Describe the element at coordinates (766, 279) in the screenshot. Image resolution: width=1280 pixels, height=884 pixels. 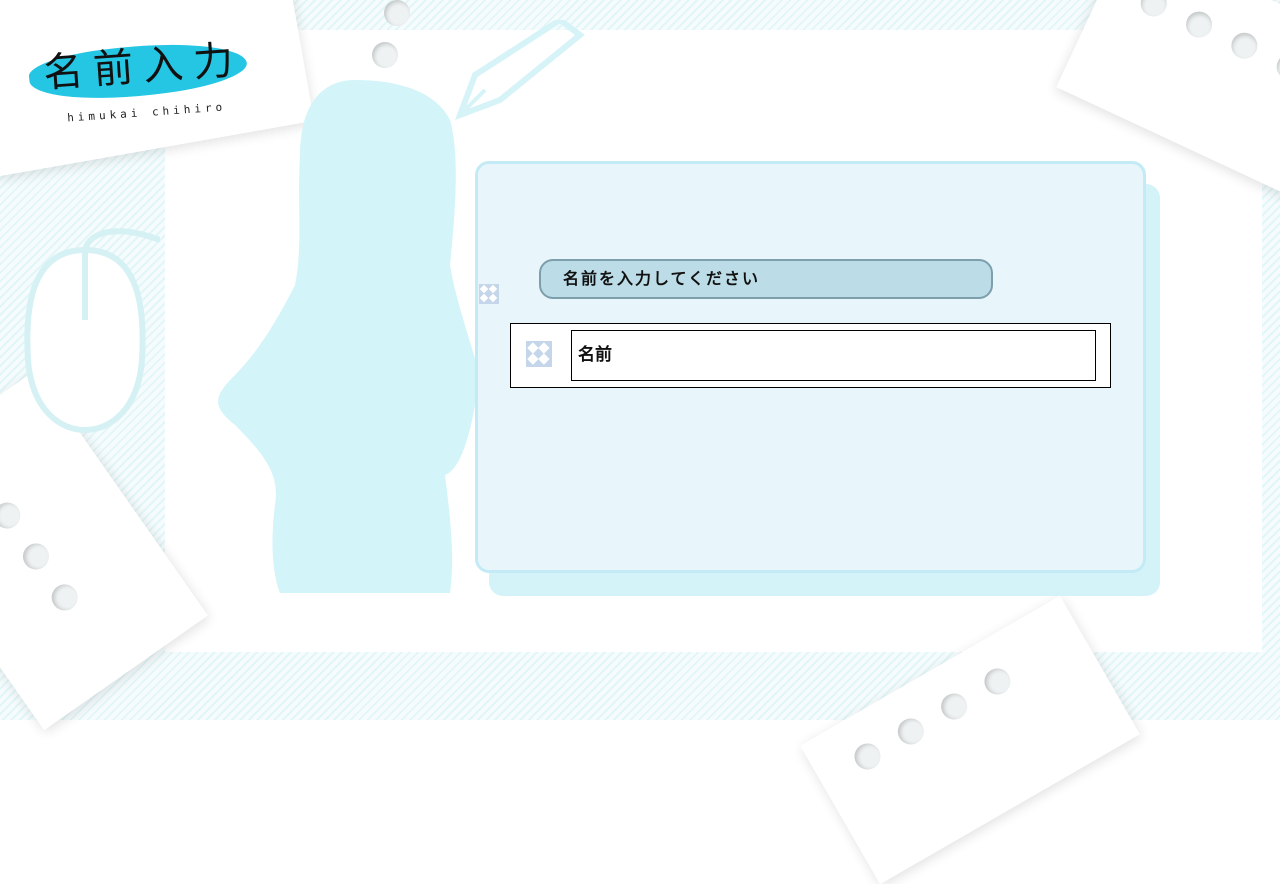
I see `name-prompt-label: 名前を入力してください` at that location.